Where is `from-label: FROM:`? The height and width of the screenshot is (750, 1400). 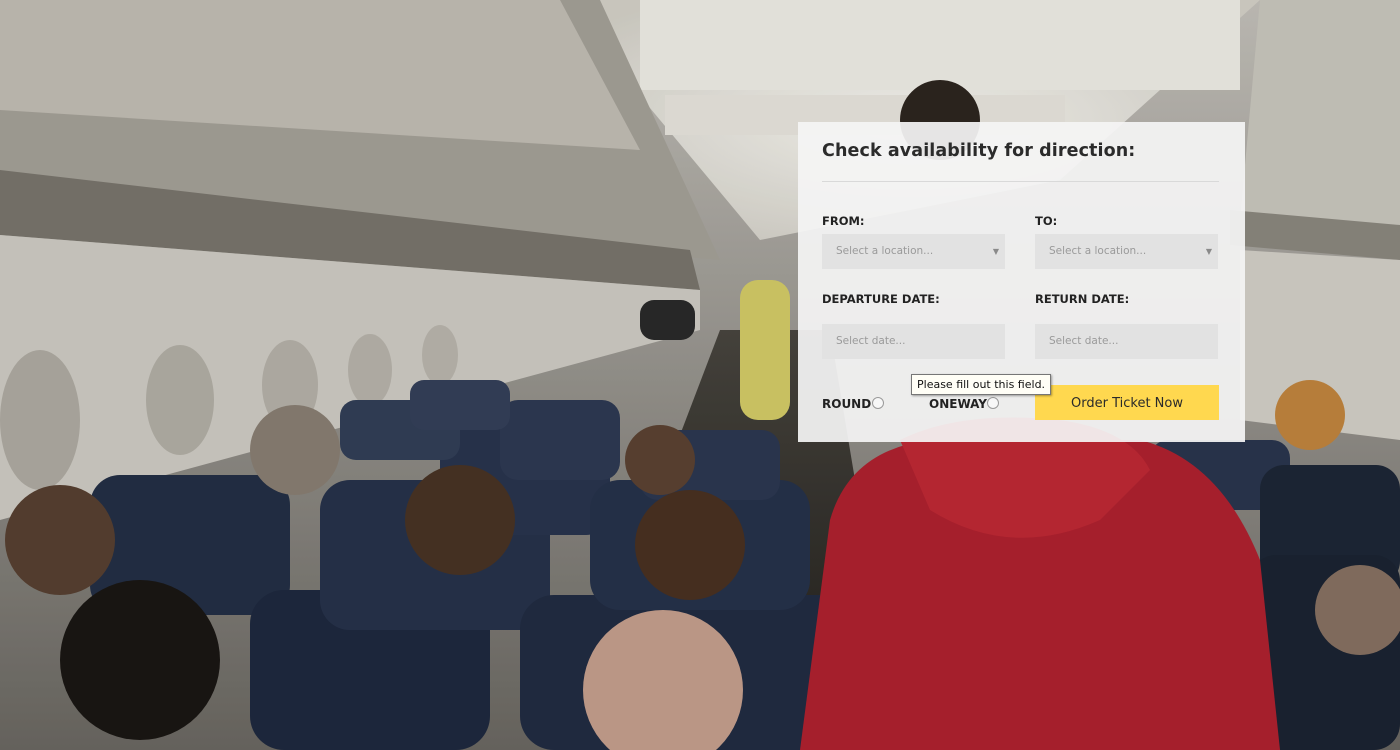
from-label: FROM: is located at coordinates (843, 221).